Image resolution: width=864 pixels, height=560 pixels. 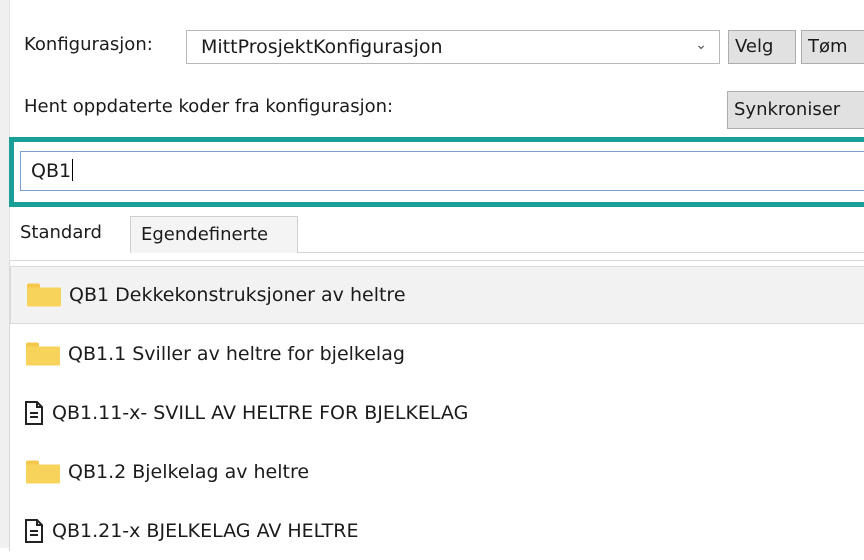 What do you see at coordinates (71, 233) in the screenshot?
I see `tab-standard: Standard` at bounding box center [71, 233].